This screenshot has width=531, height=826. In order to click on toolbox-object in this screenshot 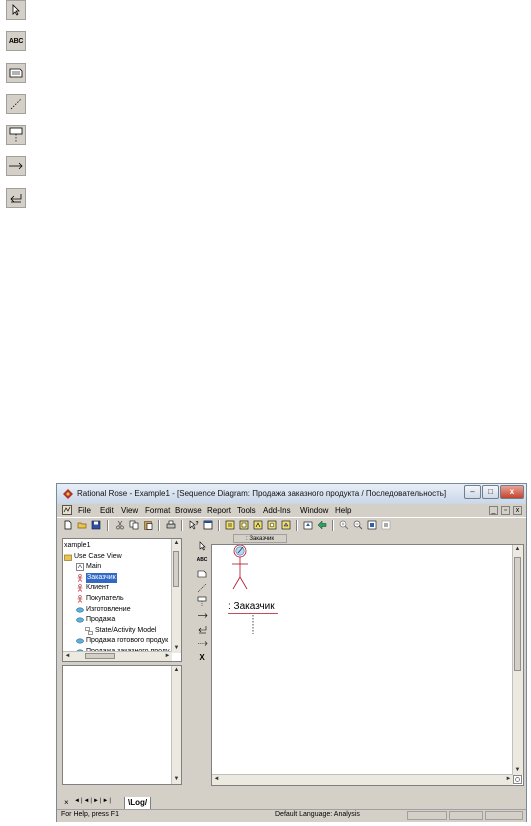, I will do `click(202, 601)`.